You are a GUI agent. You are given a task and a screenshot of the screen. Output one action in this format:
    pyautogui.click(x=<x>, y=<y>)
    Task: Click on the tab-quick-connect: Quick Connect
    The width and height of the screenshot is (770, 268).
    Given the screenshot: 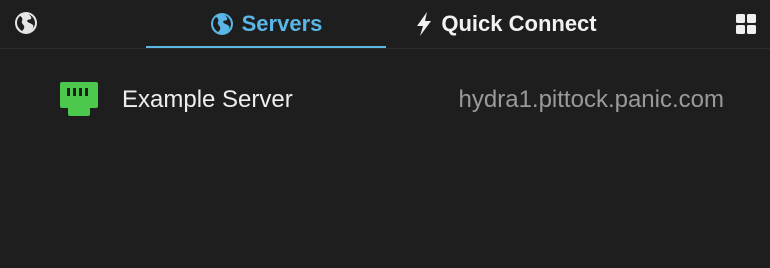 What is the action you would take?
    pyautogui.click(x=506, y=23)
    